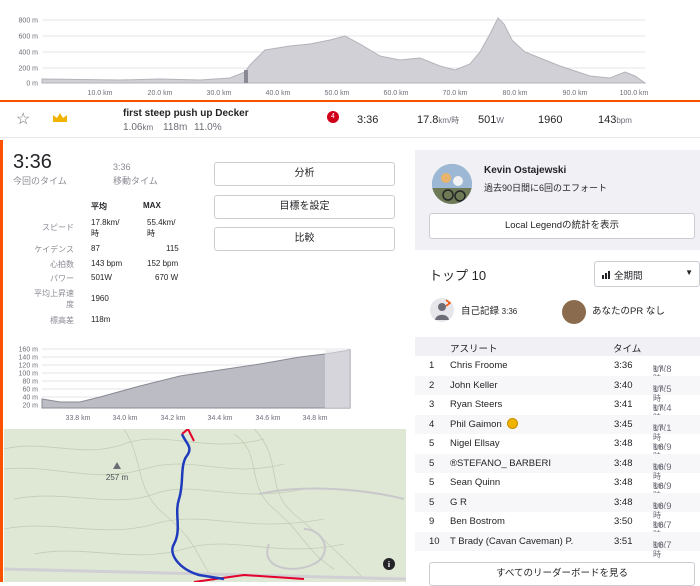  I want to click on leaderboard-row: 5Sean Quinn3:4816.9km/時, so click(557, 486).